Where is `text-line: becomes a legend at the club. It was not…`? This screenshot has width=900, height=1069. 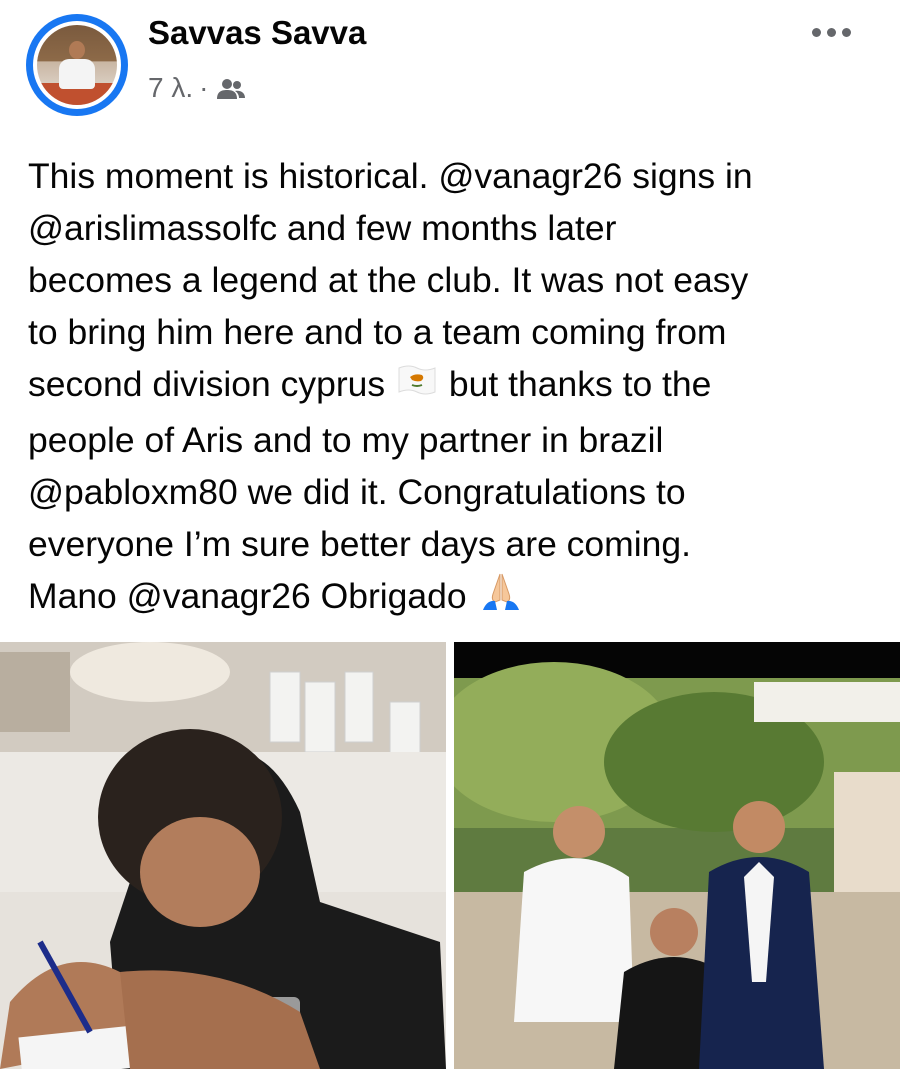 text-line: becomes a legend at the club. It was not… is located at coordinates (388, 280).